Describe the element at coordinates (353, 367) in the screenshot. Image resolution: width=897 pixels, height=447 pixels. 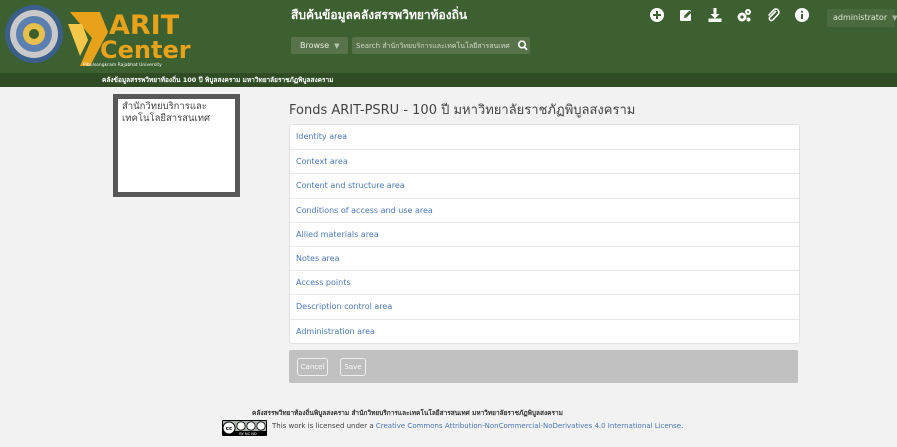
I see `save-button: Save` at that location.